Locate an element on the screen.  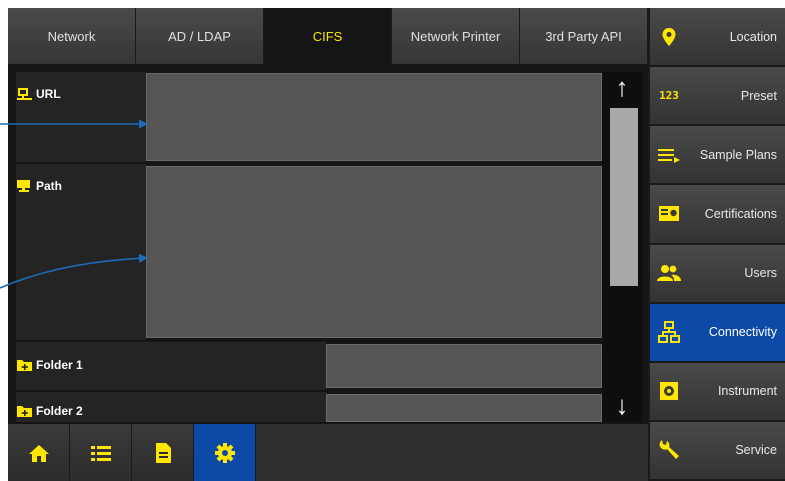
url-label-text: URL is located at coordinates (48, 94).